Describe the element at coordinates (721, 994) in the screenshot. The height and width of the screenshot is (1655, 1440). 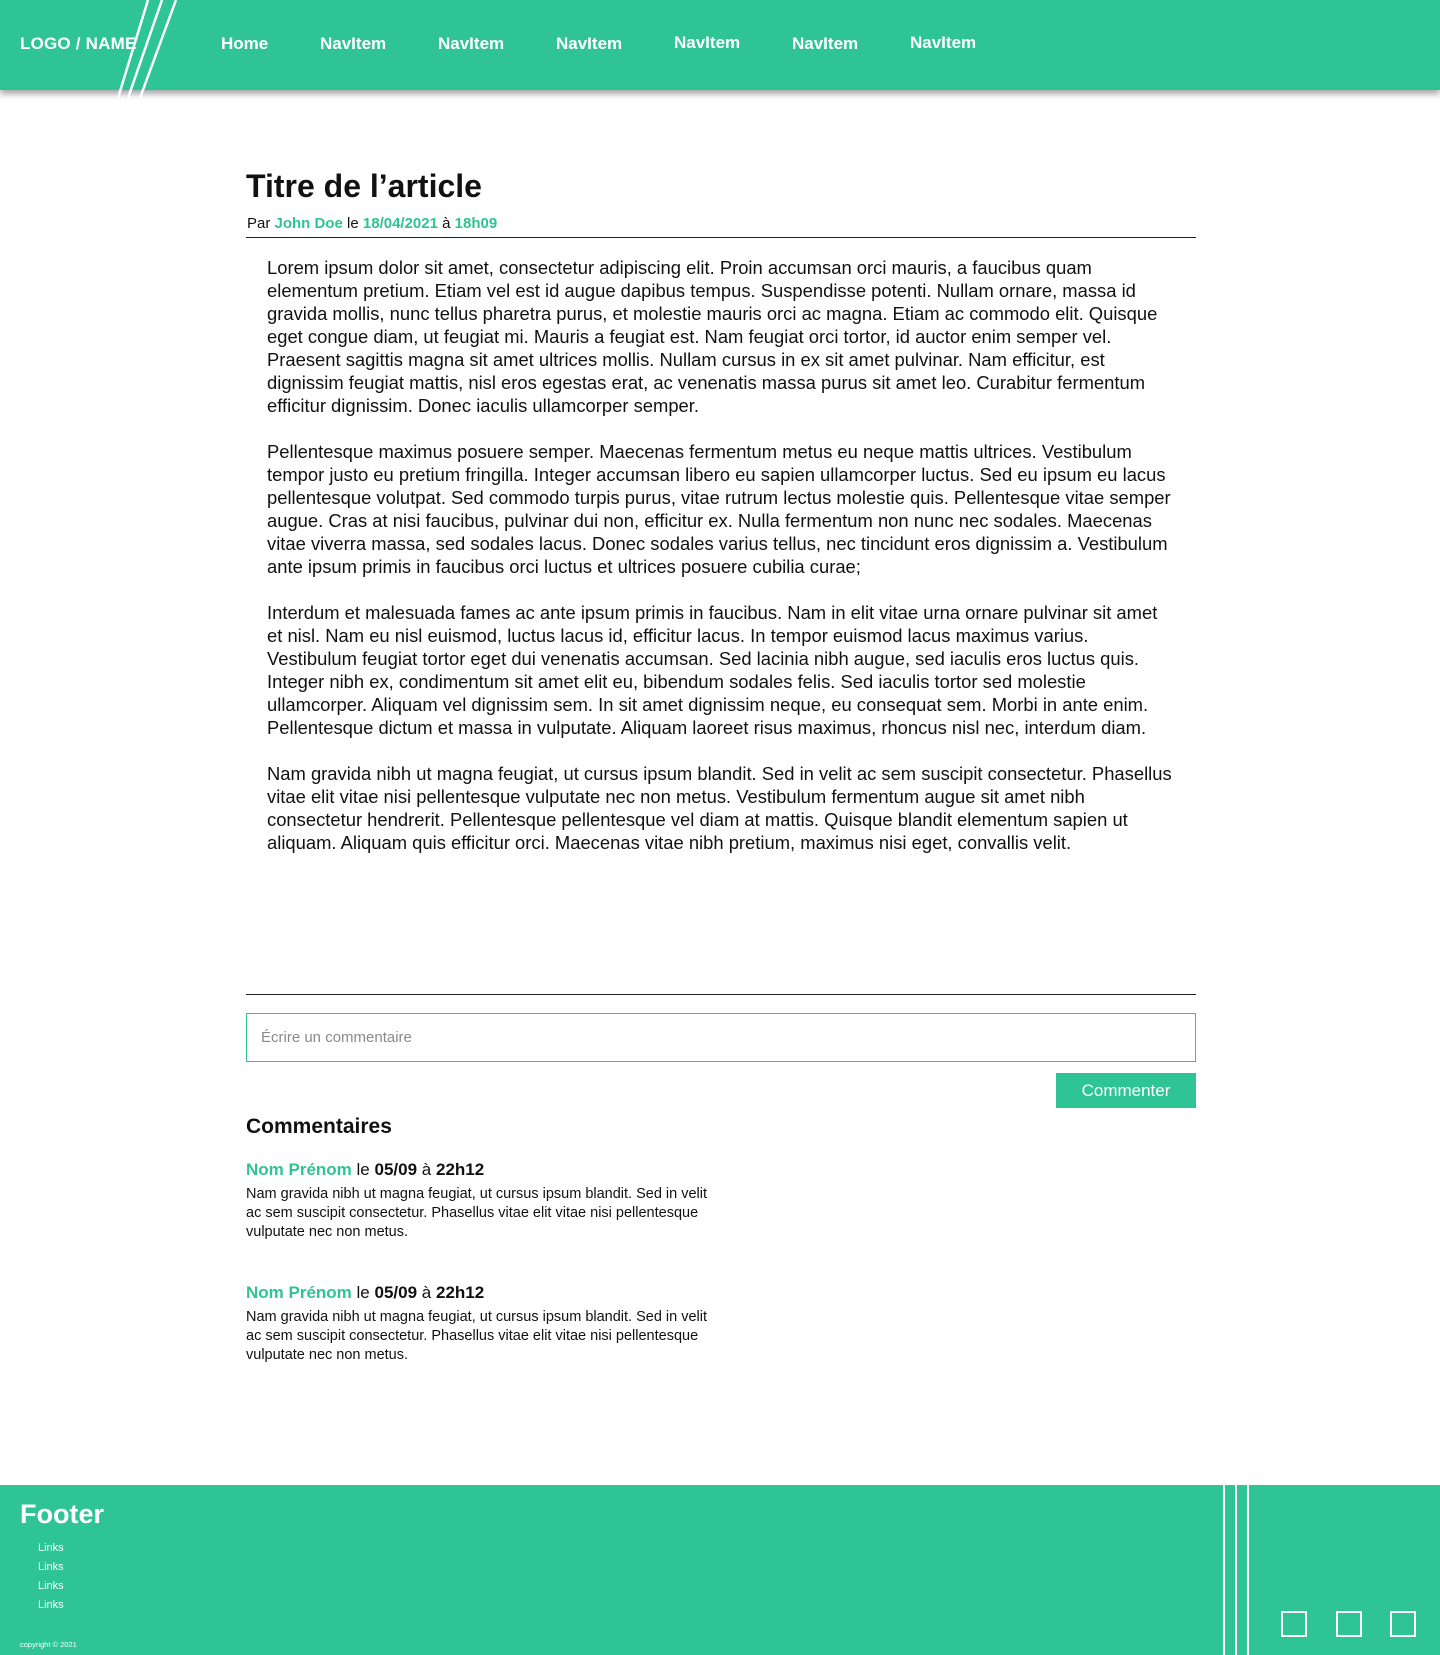
I see `comments-divider` at that location.